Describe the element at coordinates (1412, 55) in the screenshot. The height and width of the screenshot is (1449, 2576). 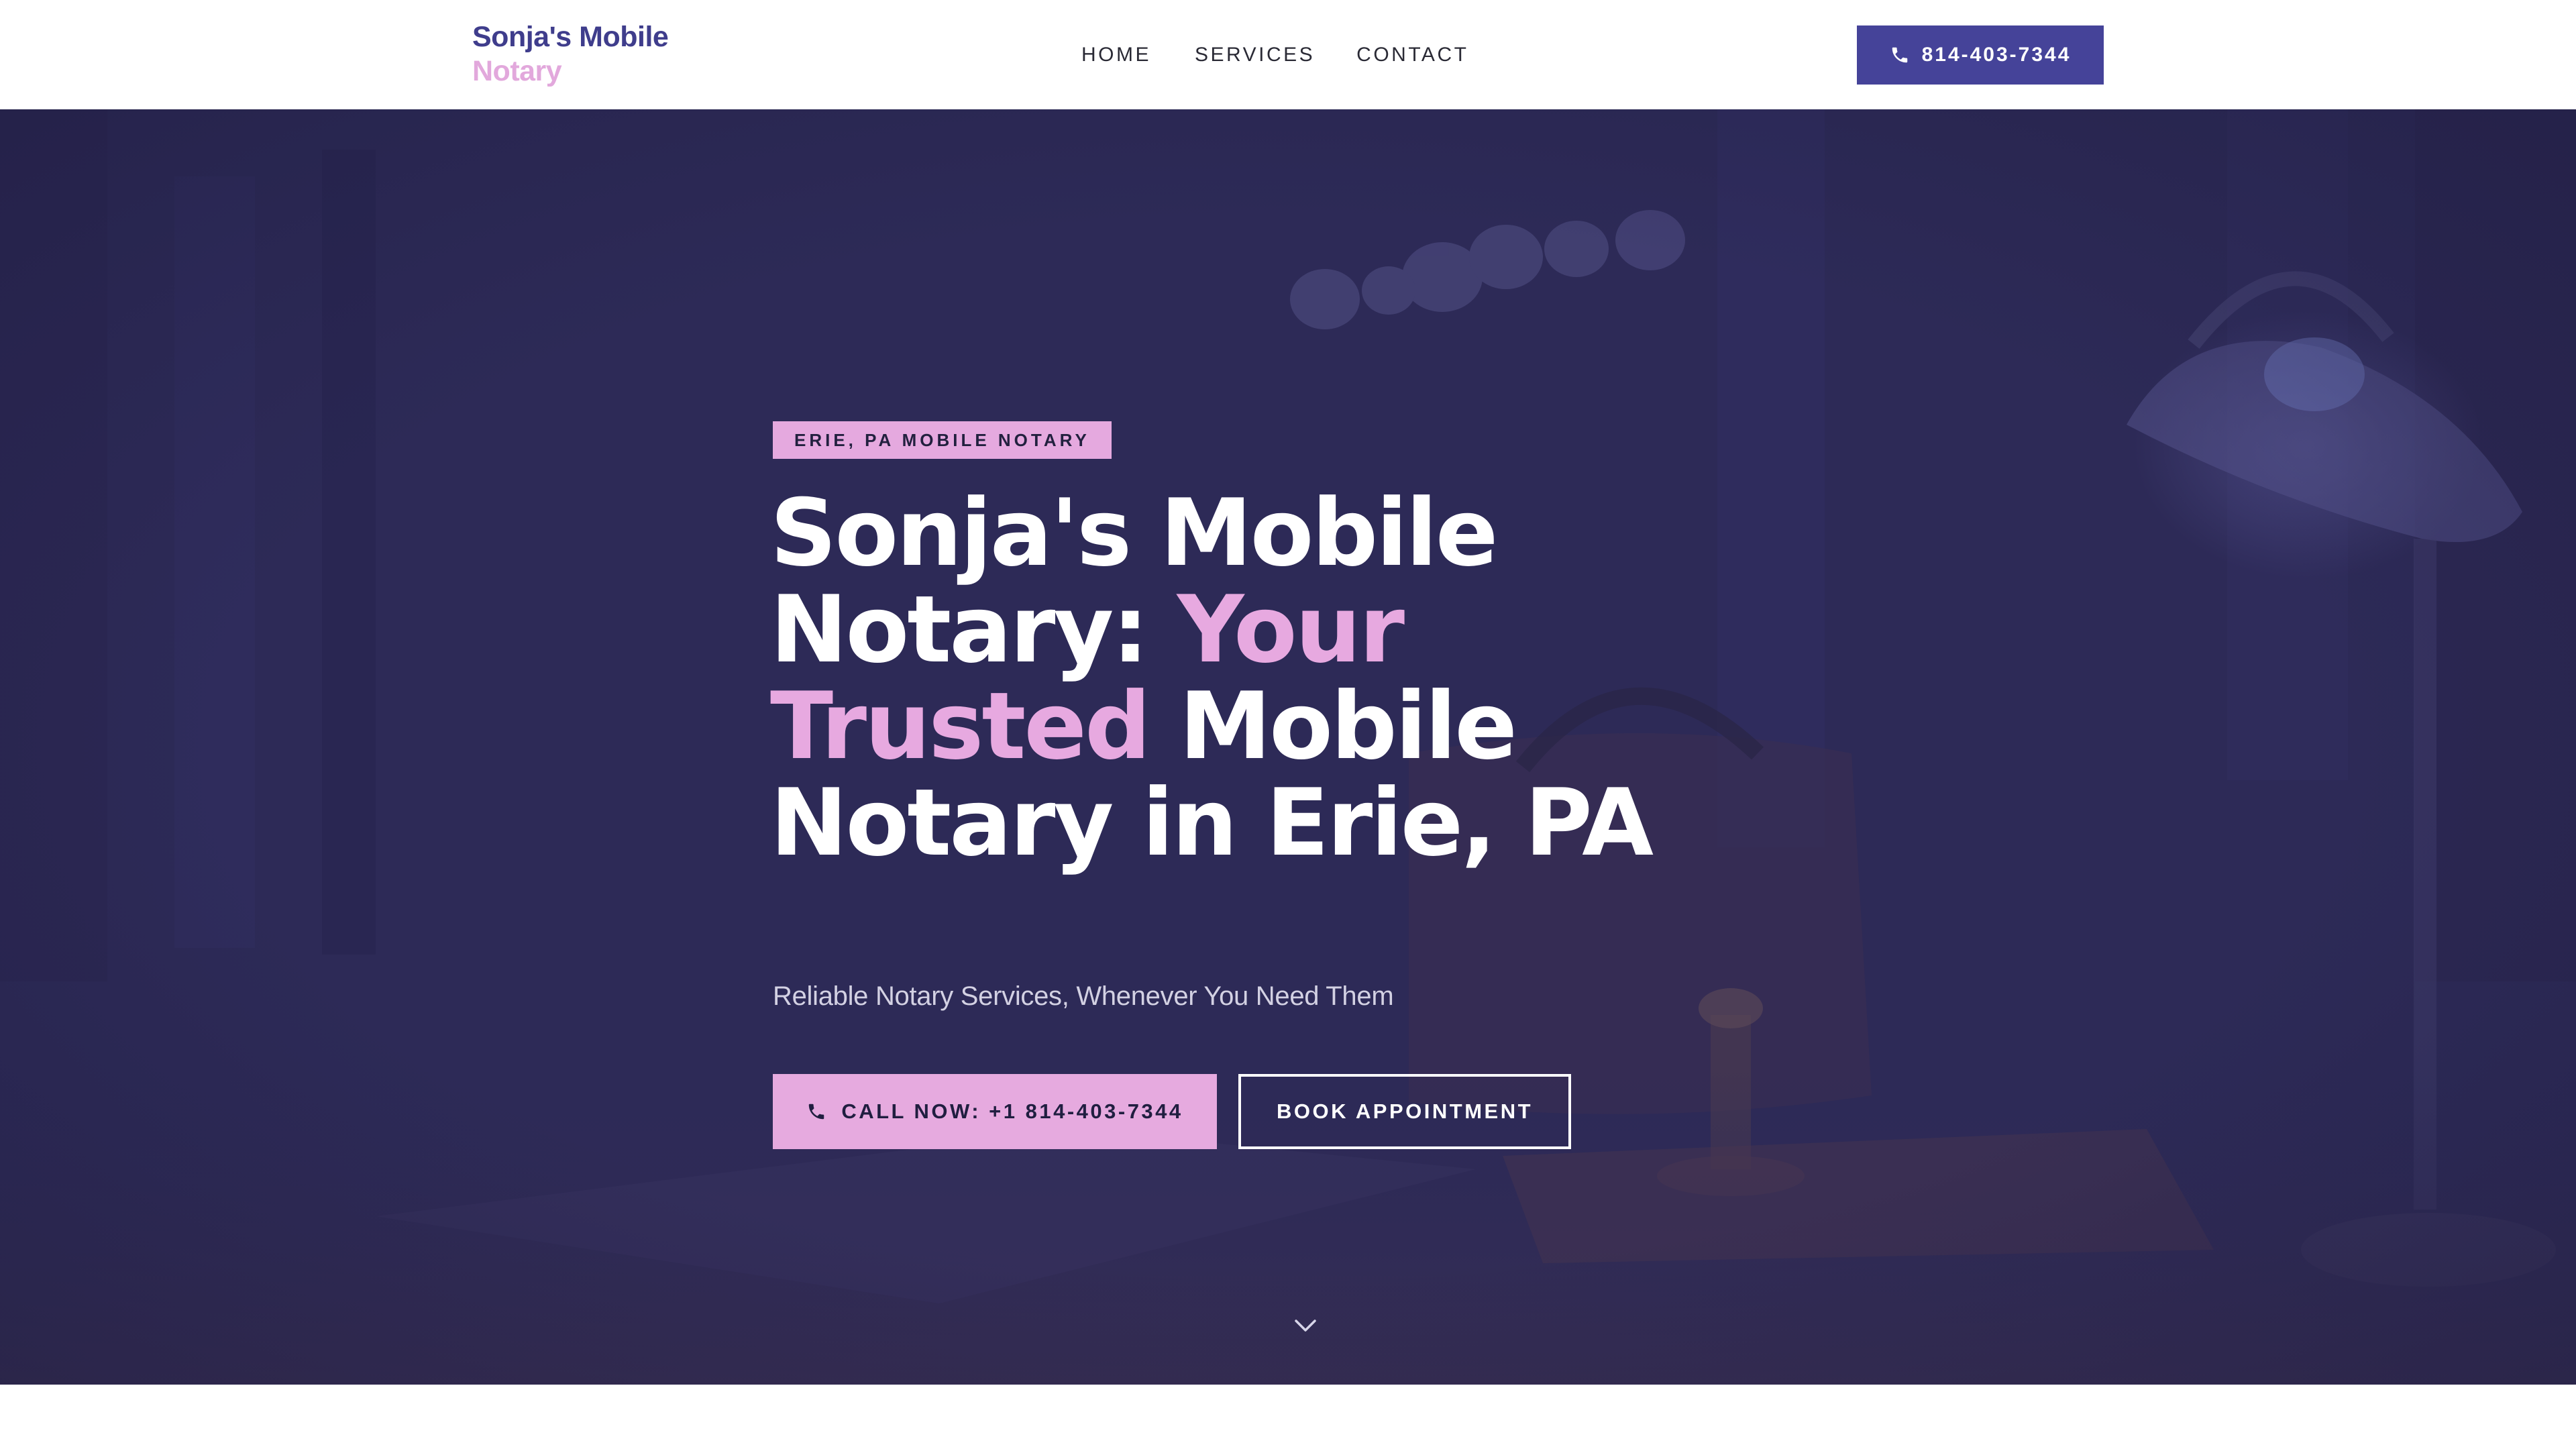
I see `nav-contact: CONTACT` at that location.